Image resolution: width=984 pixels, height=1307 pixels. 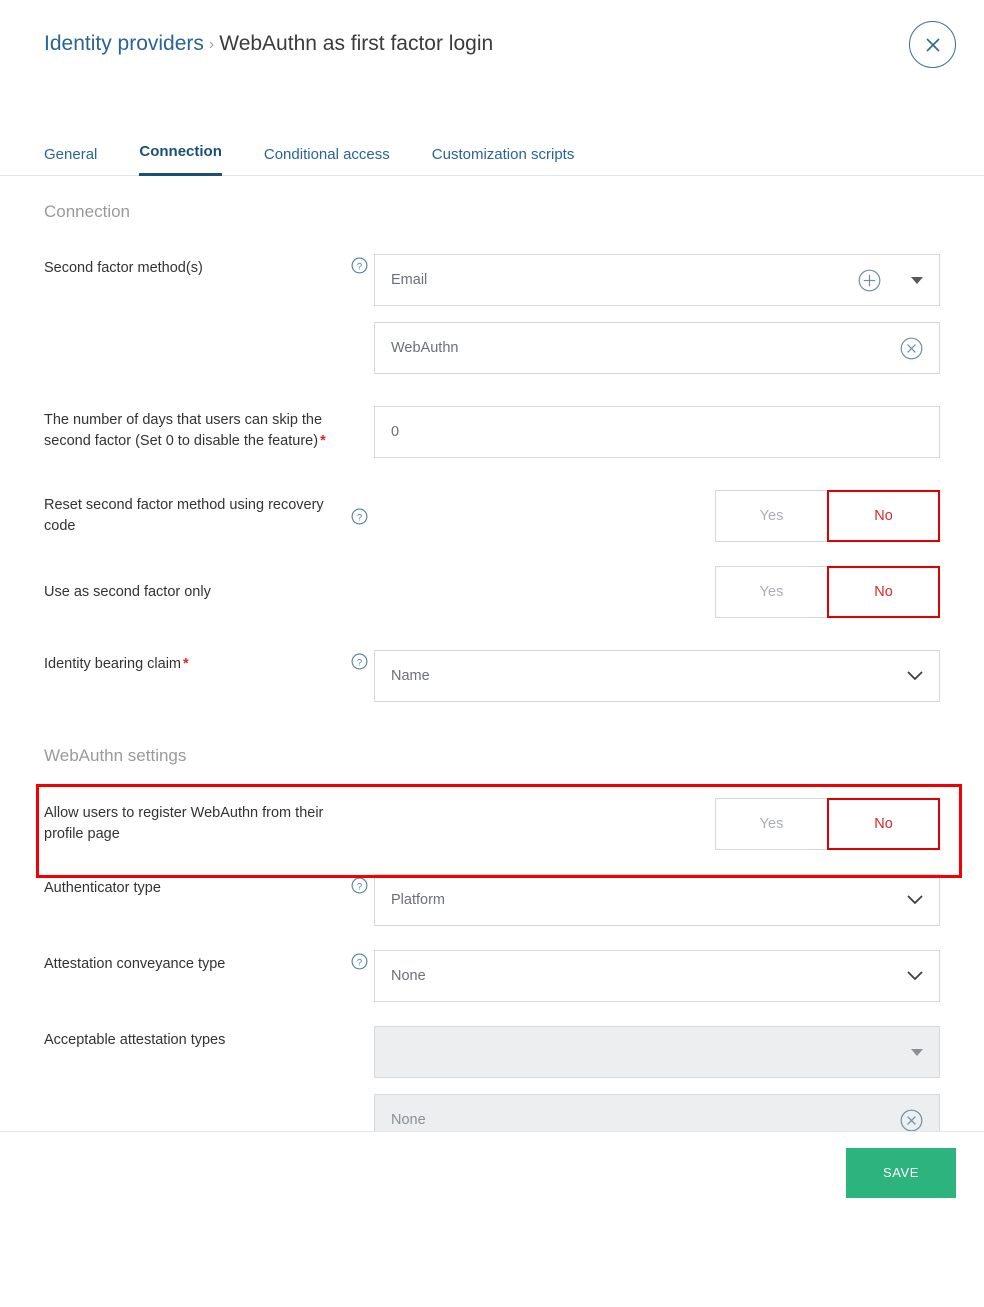 I want to click on help-icon-identity-bearing-claim: ?, so click(x=359, y=660).